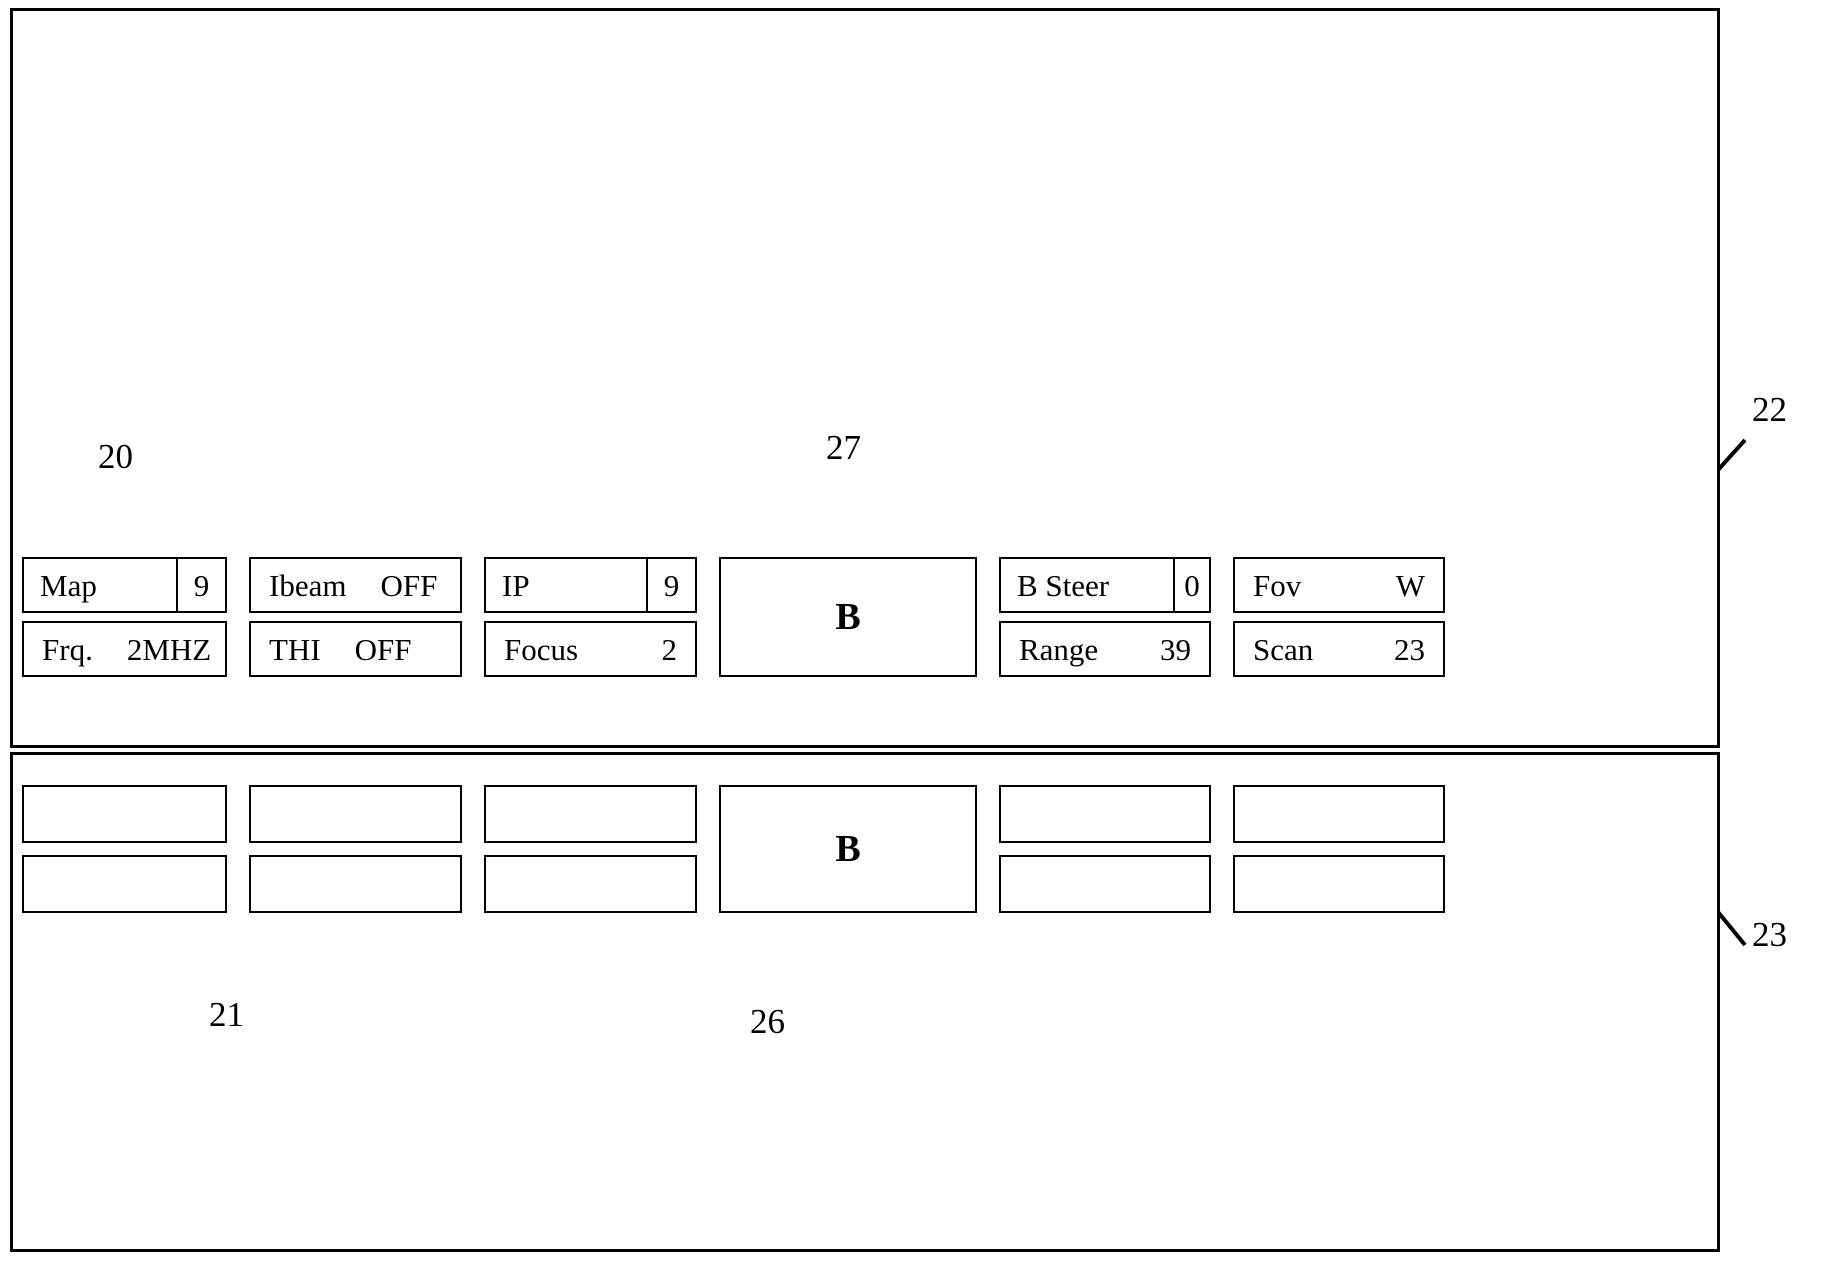 This screenshot has height=1263, width=1822. Describe the element at coordinates (767, 1021) in the screenshot. I see `reference-numeral-26: 26` at that location.